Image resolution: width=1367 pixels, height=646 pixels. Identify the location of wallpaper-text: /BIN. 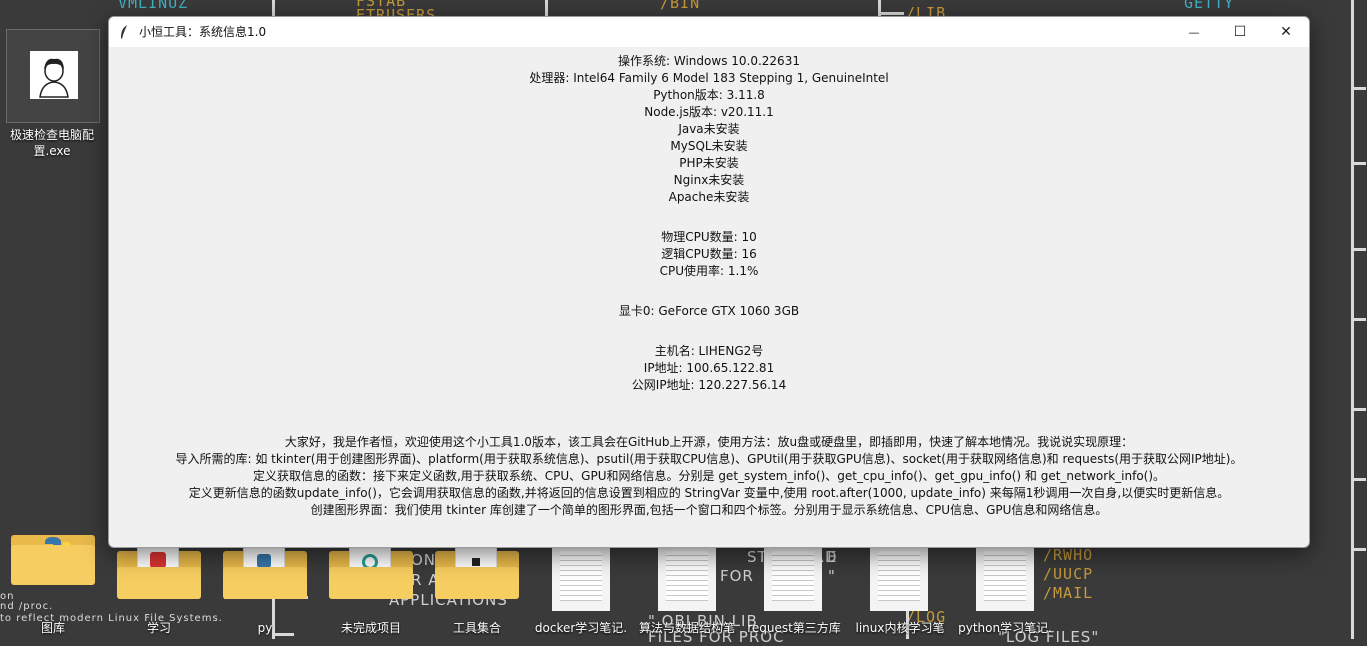
(680, 6).